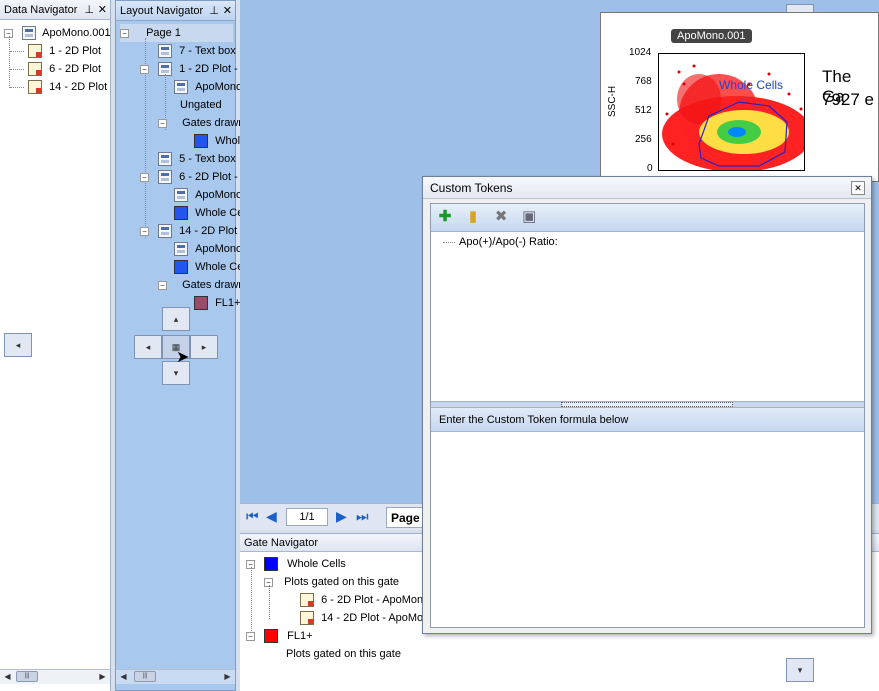  I want to click on splitter-grip, so click(647, 404).